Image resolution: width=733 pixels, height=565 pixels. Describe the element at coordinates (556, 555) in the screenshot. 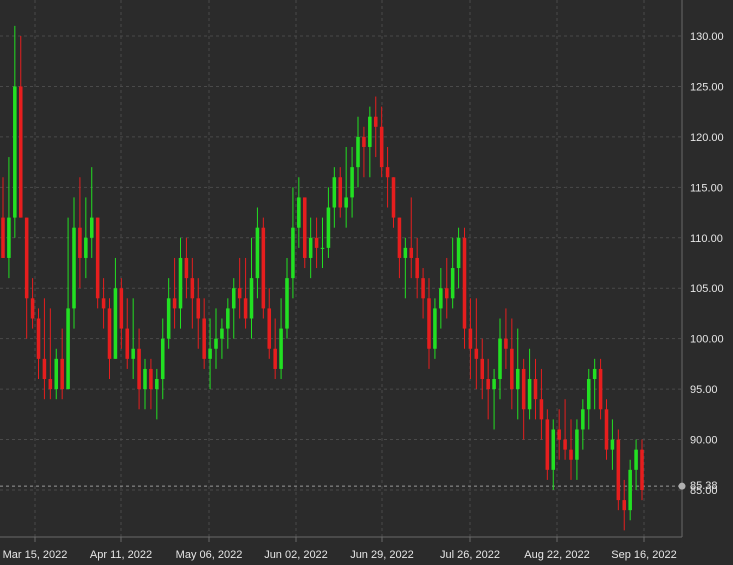

I see `x-tick-label: Aug 22, 2022` at that location.